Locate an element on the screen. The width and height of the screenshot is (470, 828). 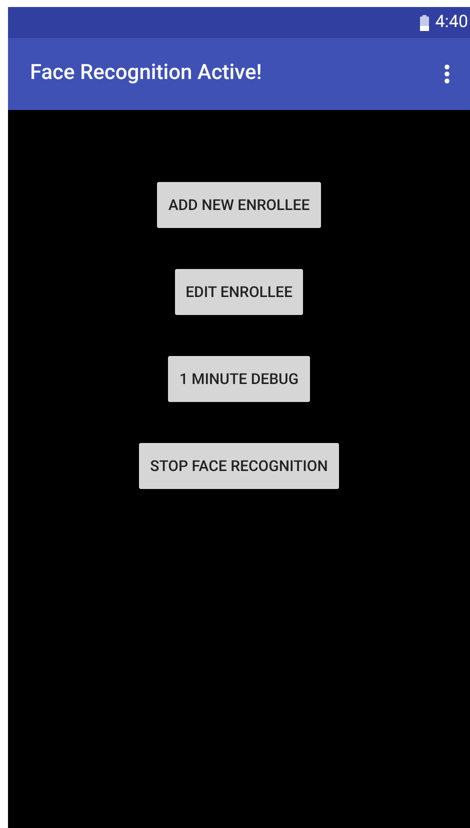
action-button: STOP FACE RECOGNITION is located at coordinates (239, 466).